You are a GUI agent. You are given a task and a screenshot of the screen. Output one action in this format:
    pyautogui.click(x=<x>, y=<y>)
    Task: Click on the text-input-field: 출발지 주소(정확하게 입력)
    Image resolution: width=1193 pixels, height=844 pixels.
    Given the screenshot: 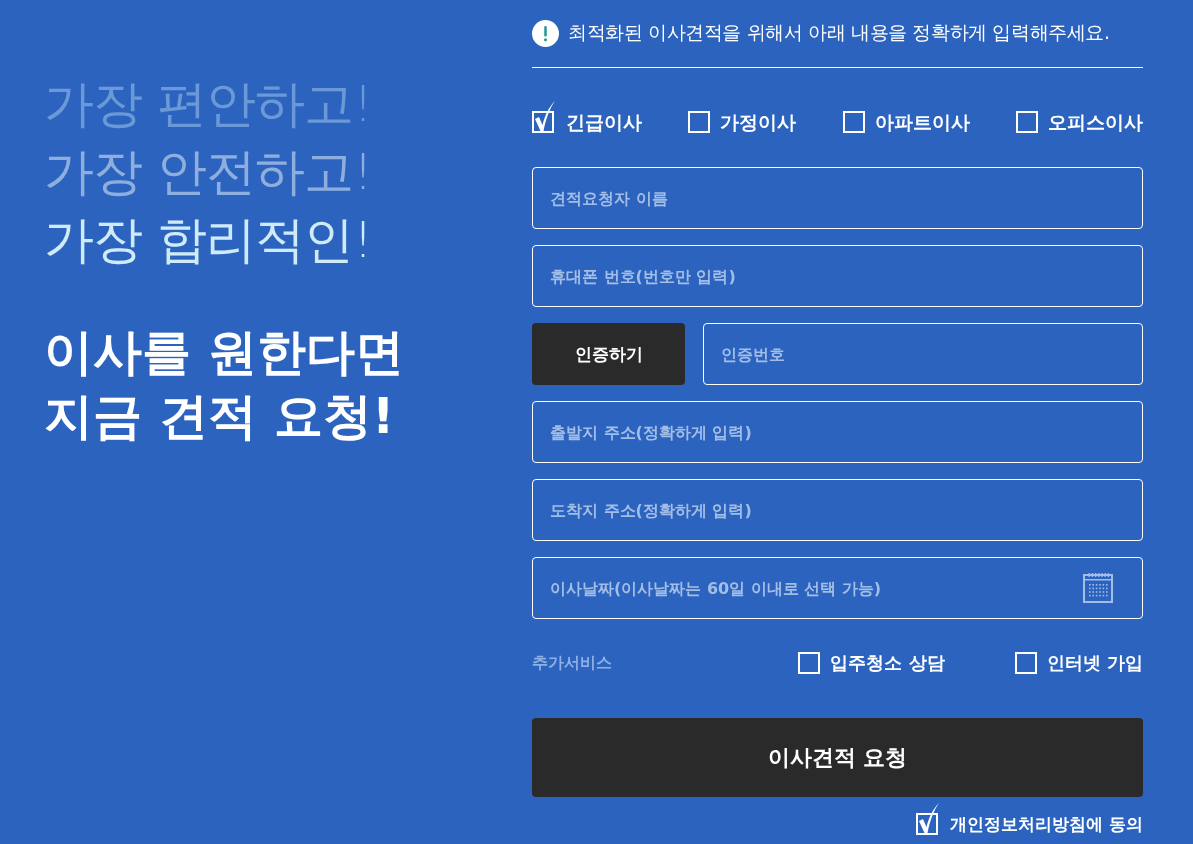 What is the action you would take?
    pyautogui.click(x=837, y=432)
    